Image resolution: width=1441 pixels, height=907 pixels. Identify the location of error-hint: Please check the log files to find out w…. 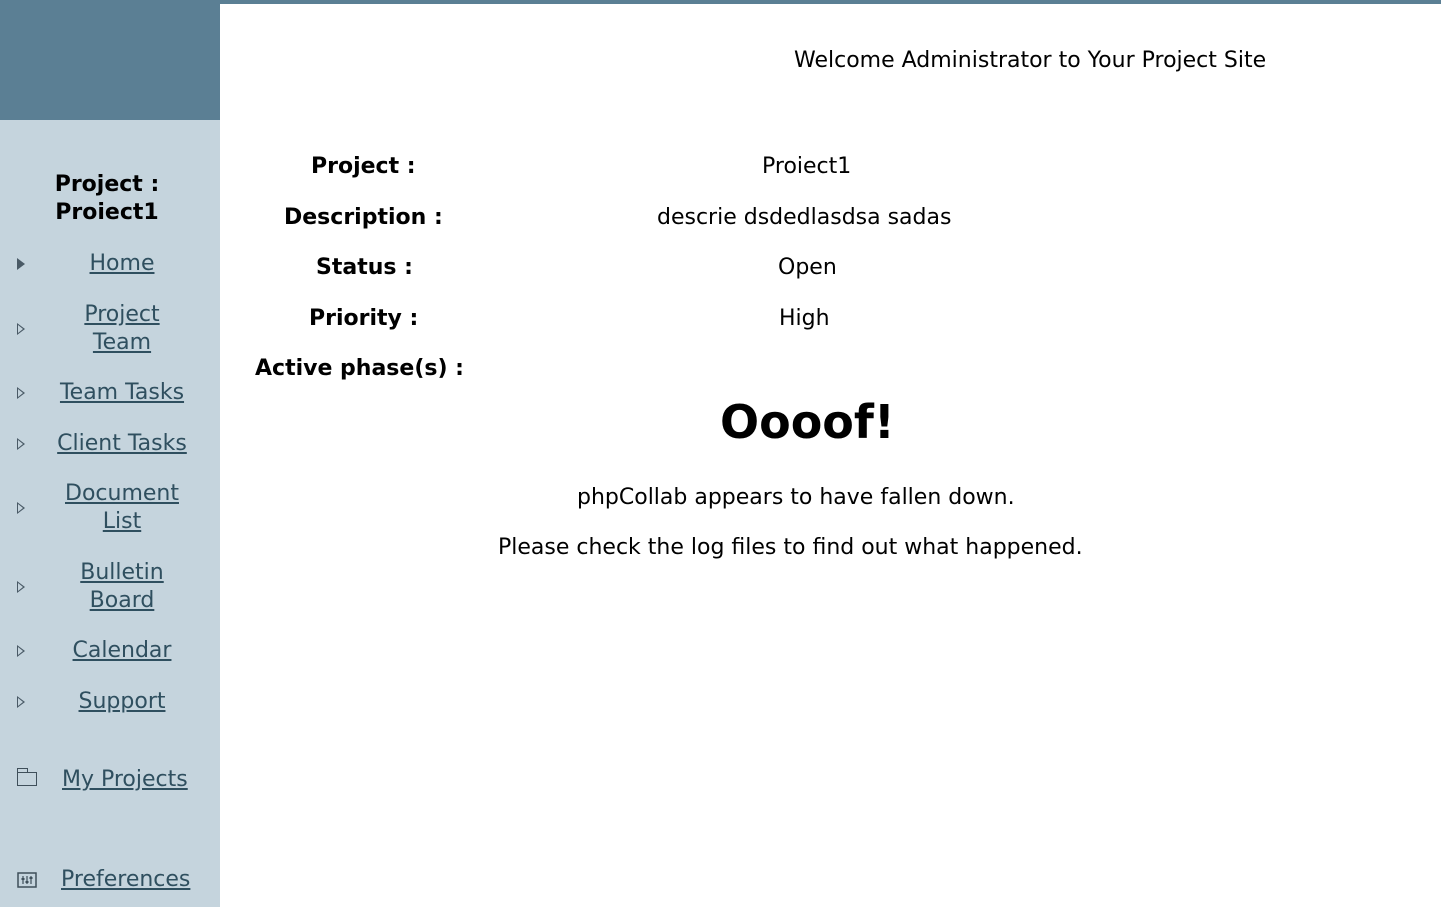
(790, 547).